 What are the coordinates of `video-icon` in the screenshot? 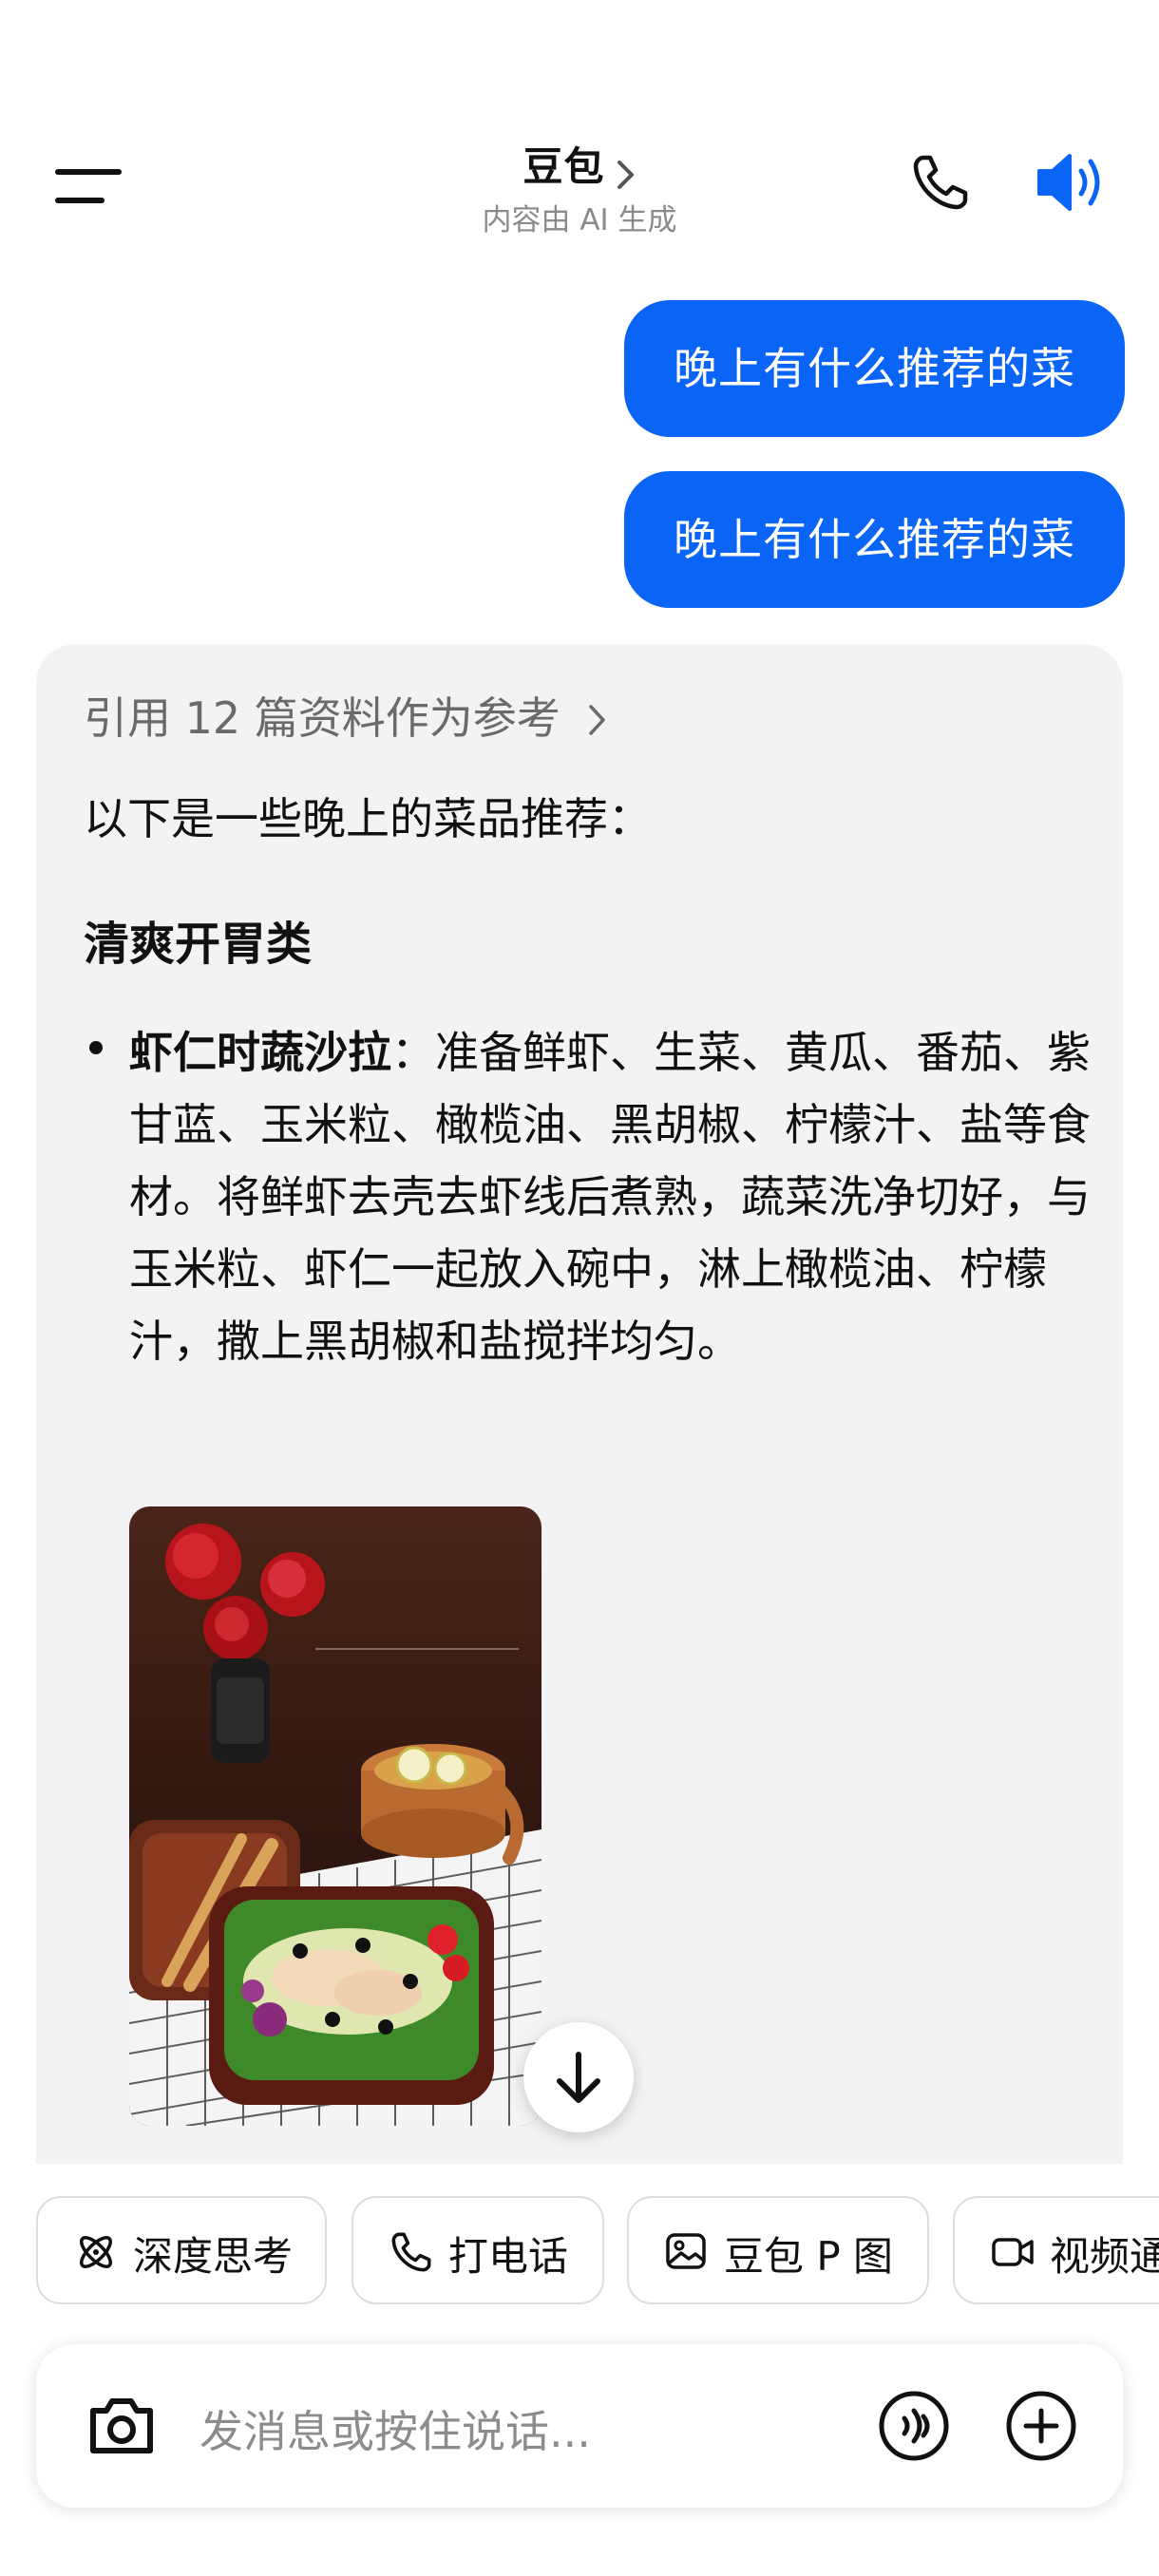 It's located at (1013, 2254).